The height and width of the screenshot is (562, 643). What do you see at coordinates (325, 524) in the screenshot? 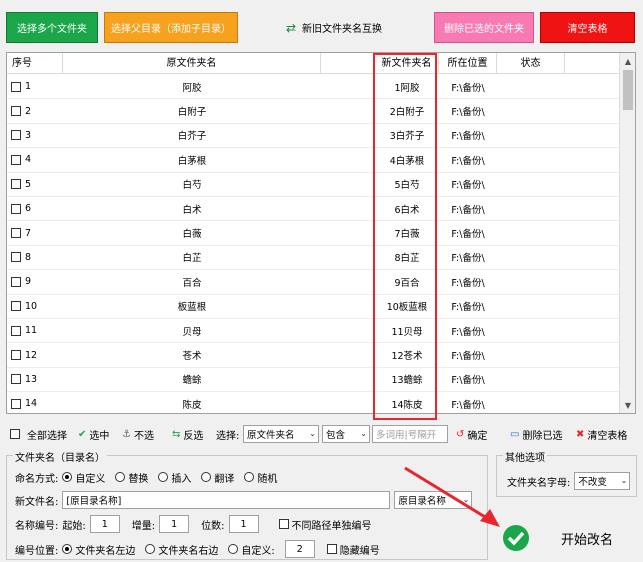
I see `separate-number-checkbox: 不同路径单独编号` at bounding box center [325, 524].